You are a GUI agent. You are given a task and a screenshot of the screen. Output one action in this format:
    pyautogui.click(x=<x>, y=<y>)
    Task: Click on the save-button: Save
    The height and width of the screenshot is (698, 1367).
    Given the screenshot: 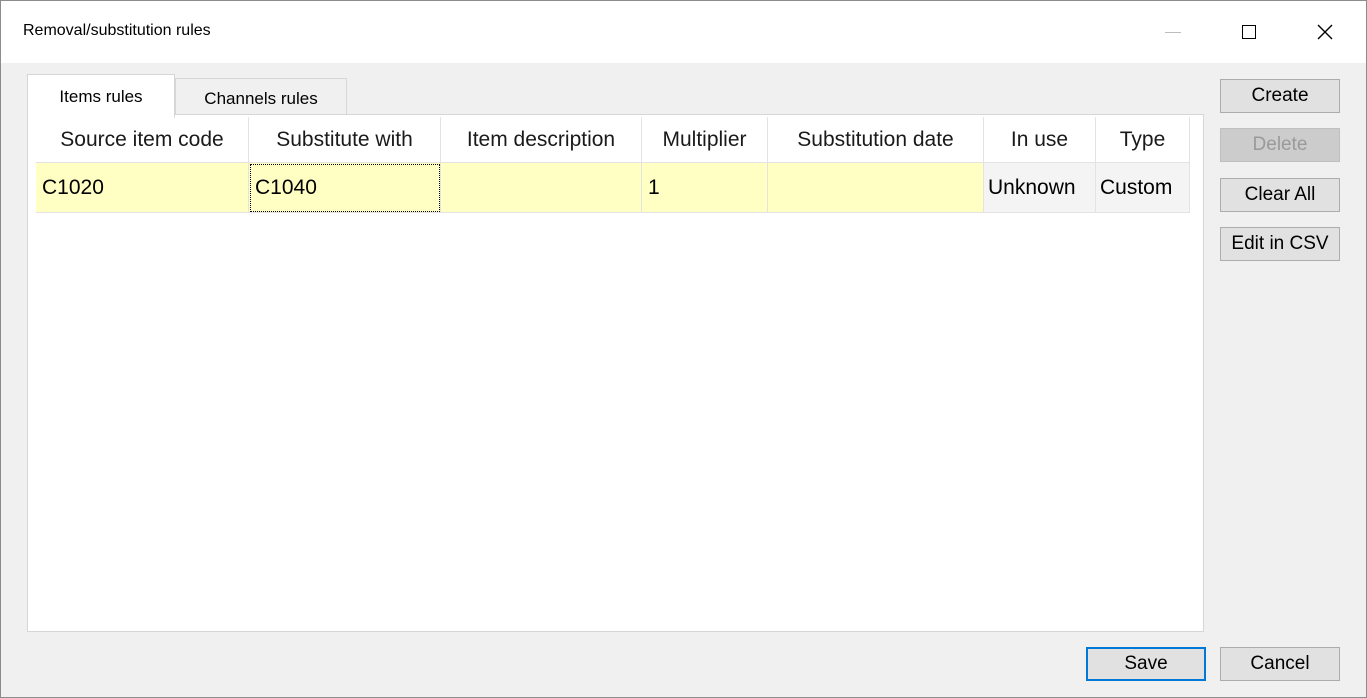 What is the action you would take?
    pyautogui.click(x=1146, y=664)
    